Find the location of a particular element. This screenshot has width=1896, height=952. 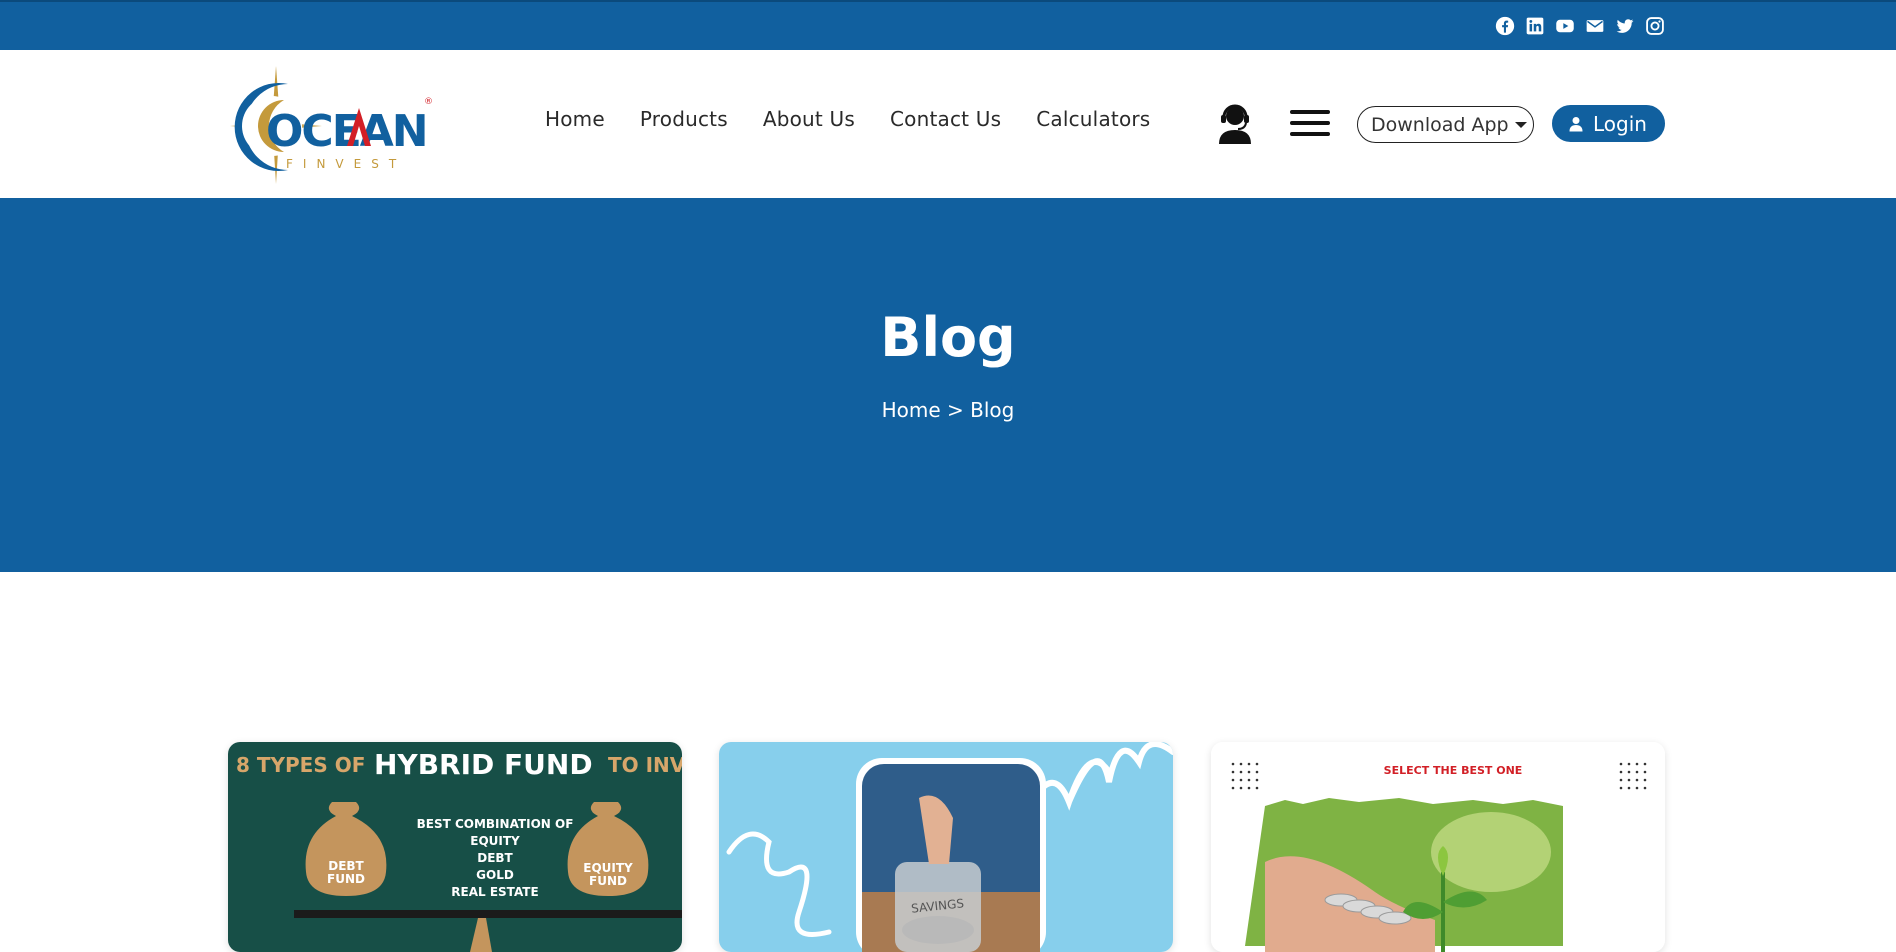

nav-contact-us: Contact Us is located at coordinates (945, 119).